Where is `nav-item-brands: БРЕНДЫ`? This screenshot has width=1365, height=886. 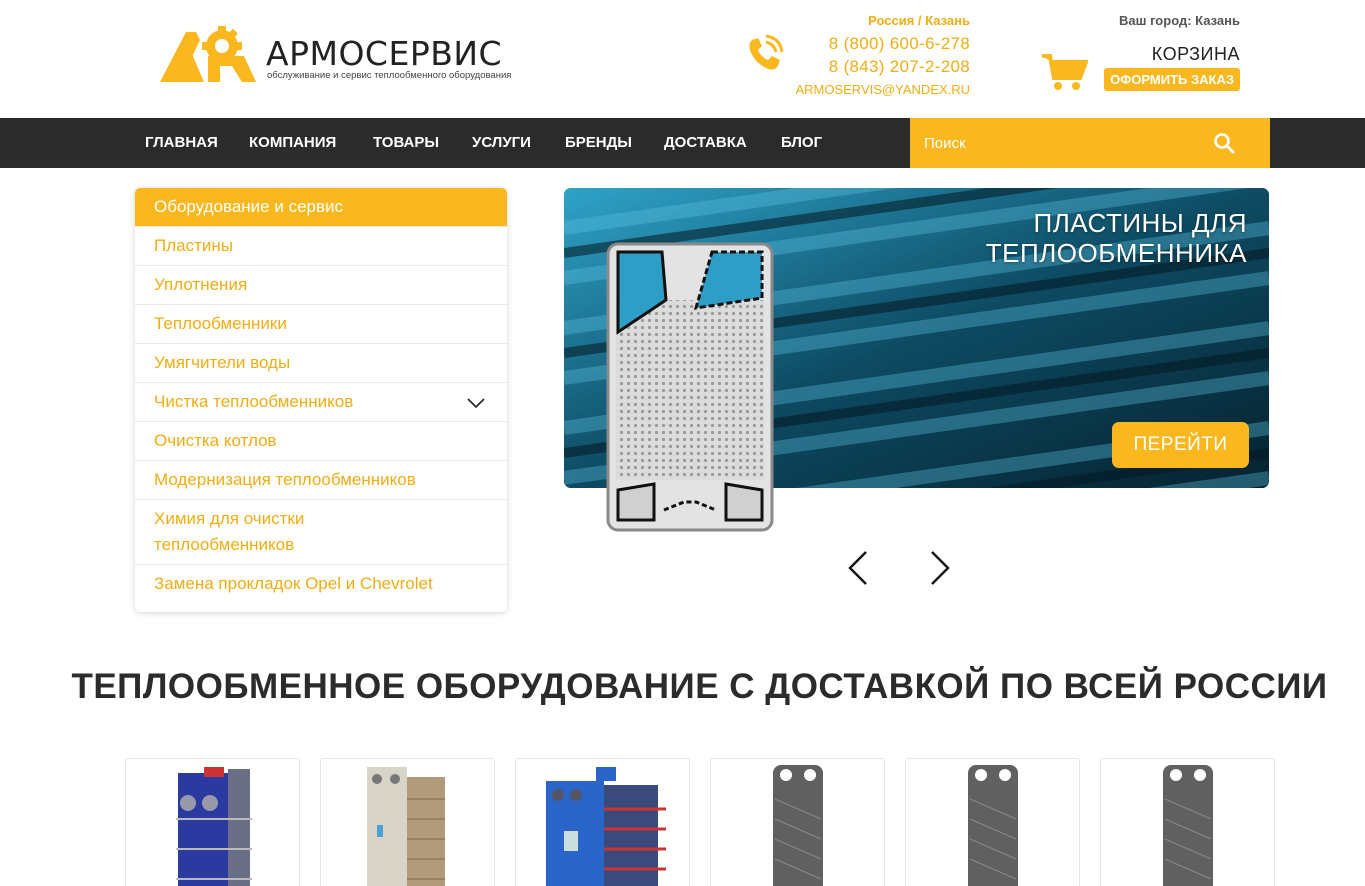 nav-item-brands: БРЕНДЫ is located at coordinates (598, 143).